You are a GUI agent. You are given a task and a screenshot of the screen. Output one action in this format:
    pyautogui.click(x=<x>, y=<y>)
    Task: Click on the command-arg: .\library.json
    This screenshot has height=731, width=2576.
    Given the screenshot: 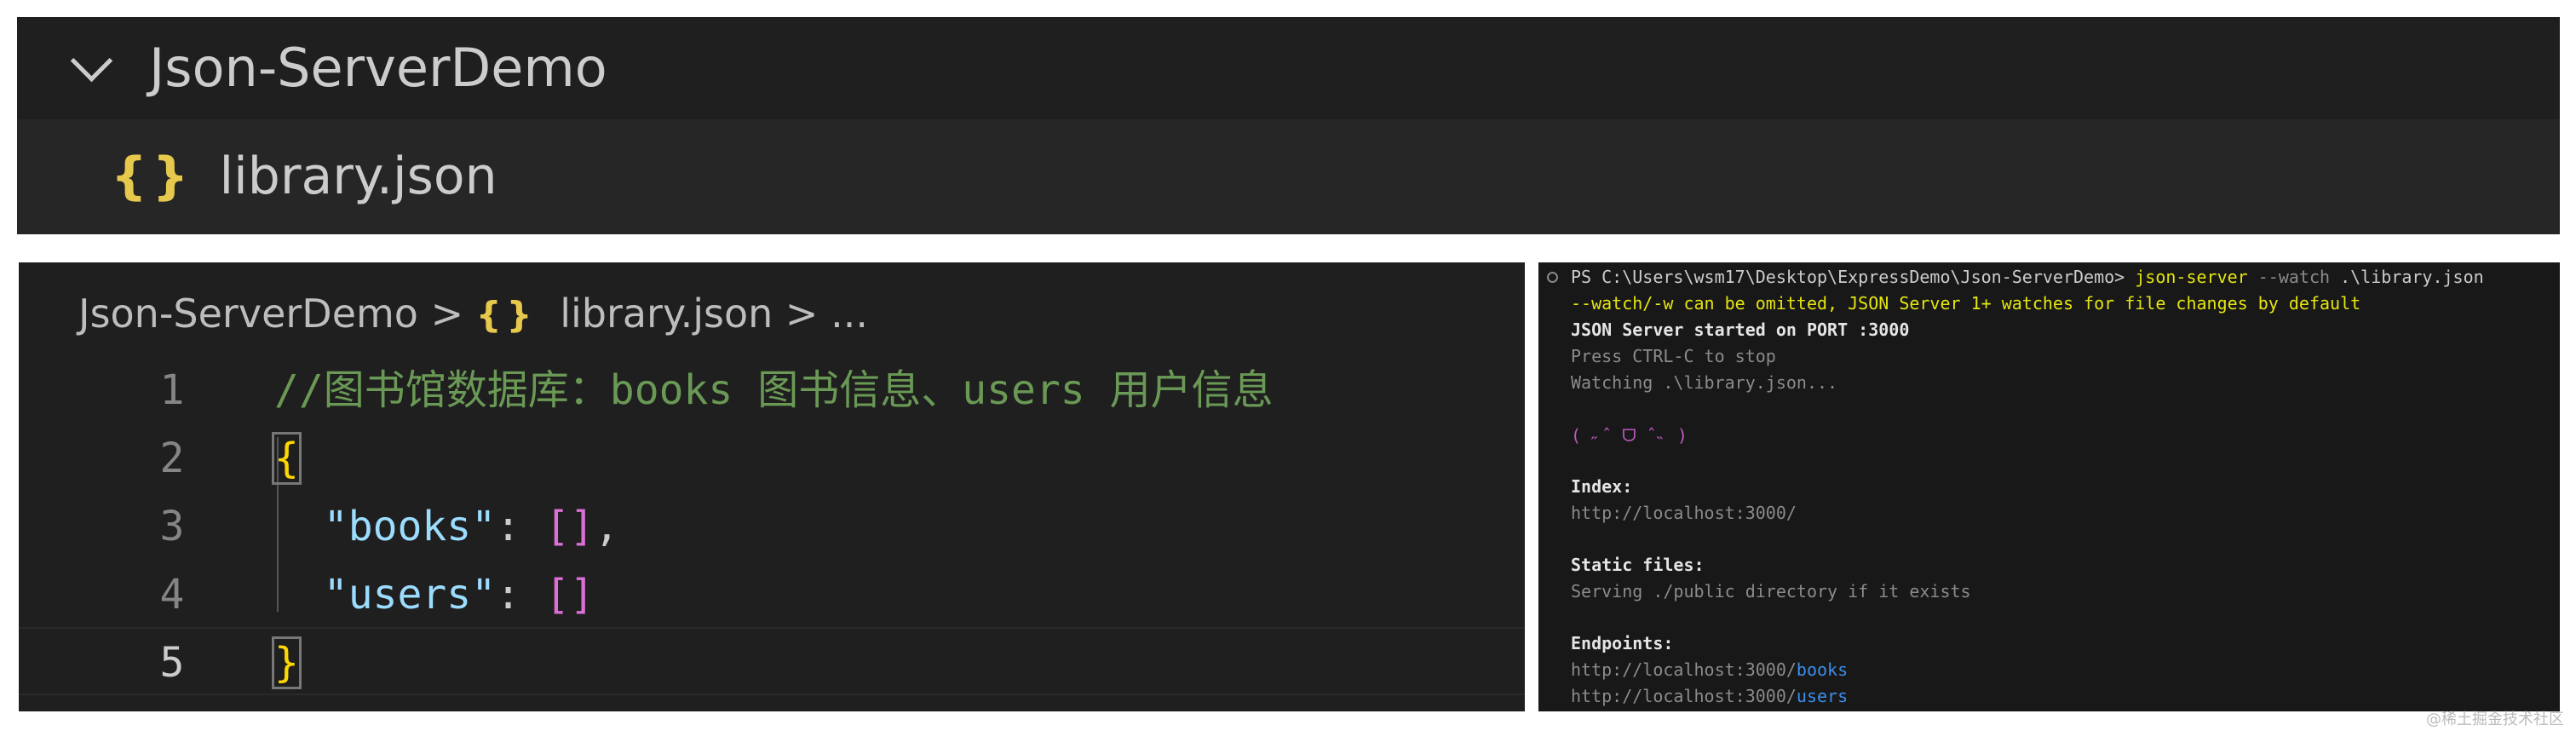 What is the action you would take?
    pyautogui.click(x=2407, y=277)
    